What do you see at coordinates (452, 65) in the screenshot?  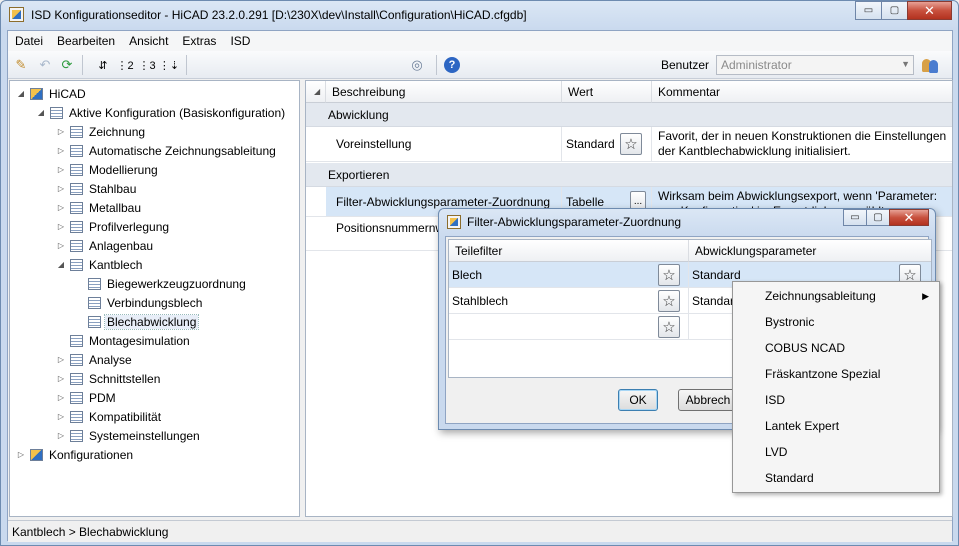 I see `help-icon: ?` at bounding box center [452, 65].